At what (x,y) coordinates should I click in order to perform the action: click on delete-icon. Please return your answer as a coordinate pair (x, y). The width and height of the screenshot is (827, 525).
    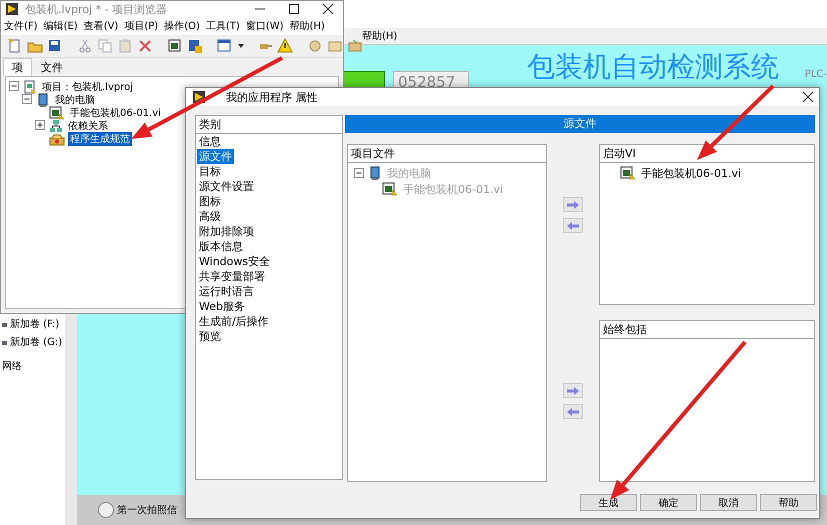
    Looking at the image, I should click on (145, 46).